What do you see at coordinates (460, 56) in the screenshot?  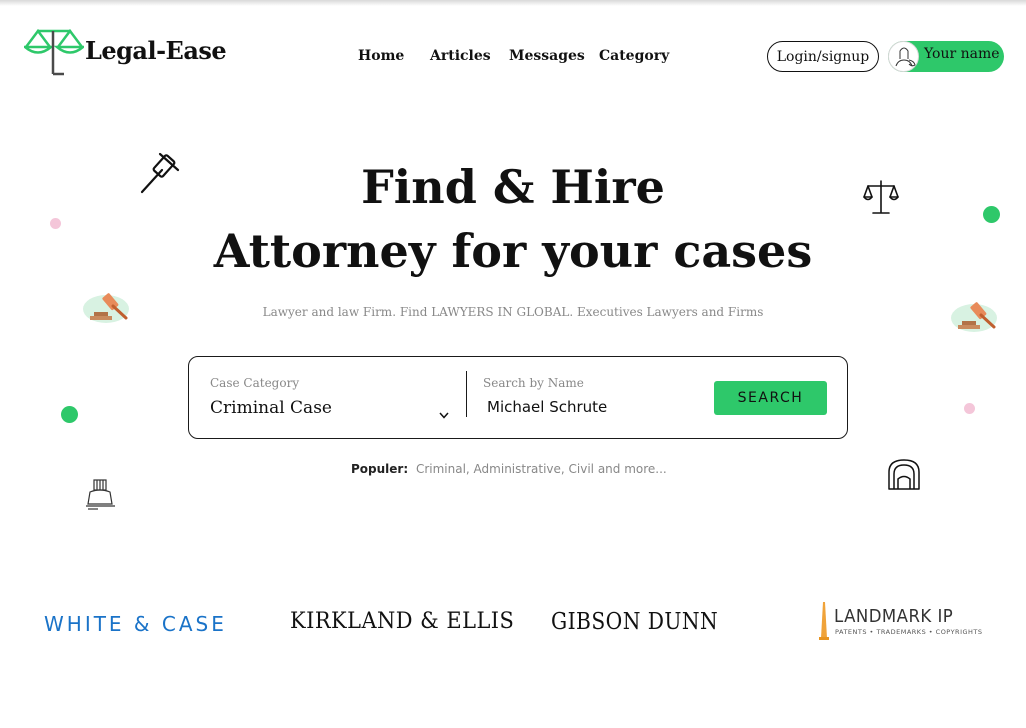 I see `nav-articles: Articles` at bounding box center [460, 56].